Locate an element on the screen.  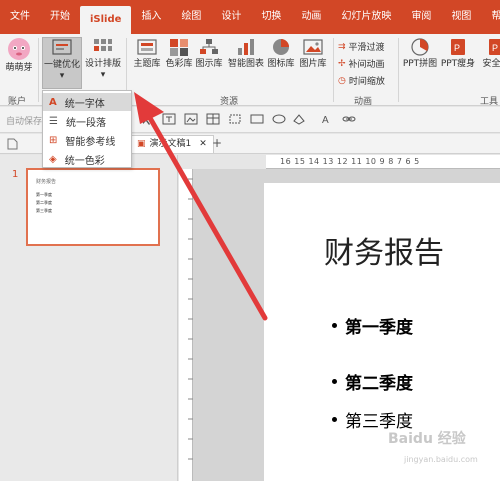
avatar is located at coordinates (19, 49).